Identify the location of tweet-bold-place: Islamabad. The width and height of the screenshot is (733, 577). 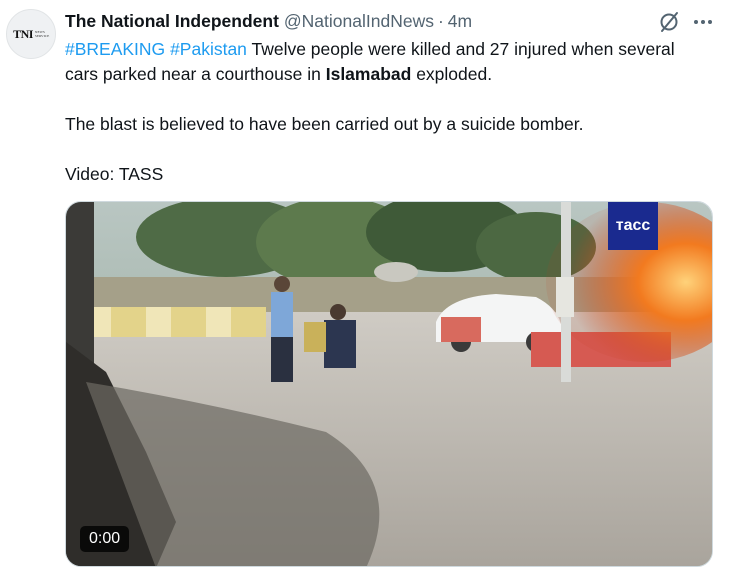
(368, 74).